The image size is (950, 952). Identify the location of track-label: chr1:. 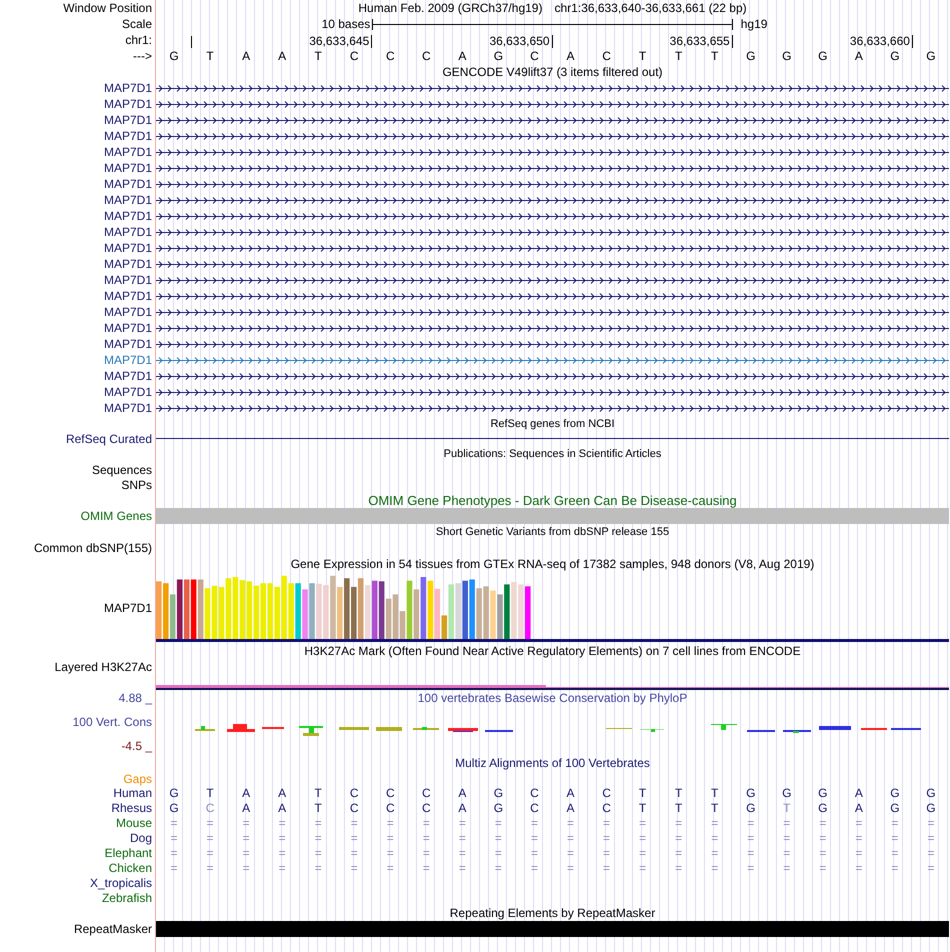
(138, 40).